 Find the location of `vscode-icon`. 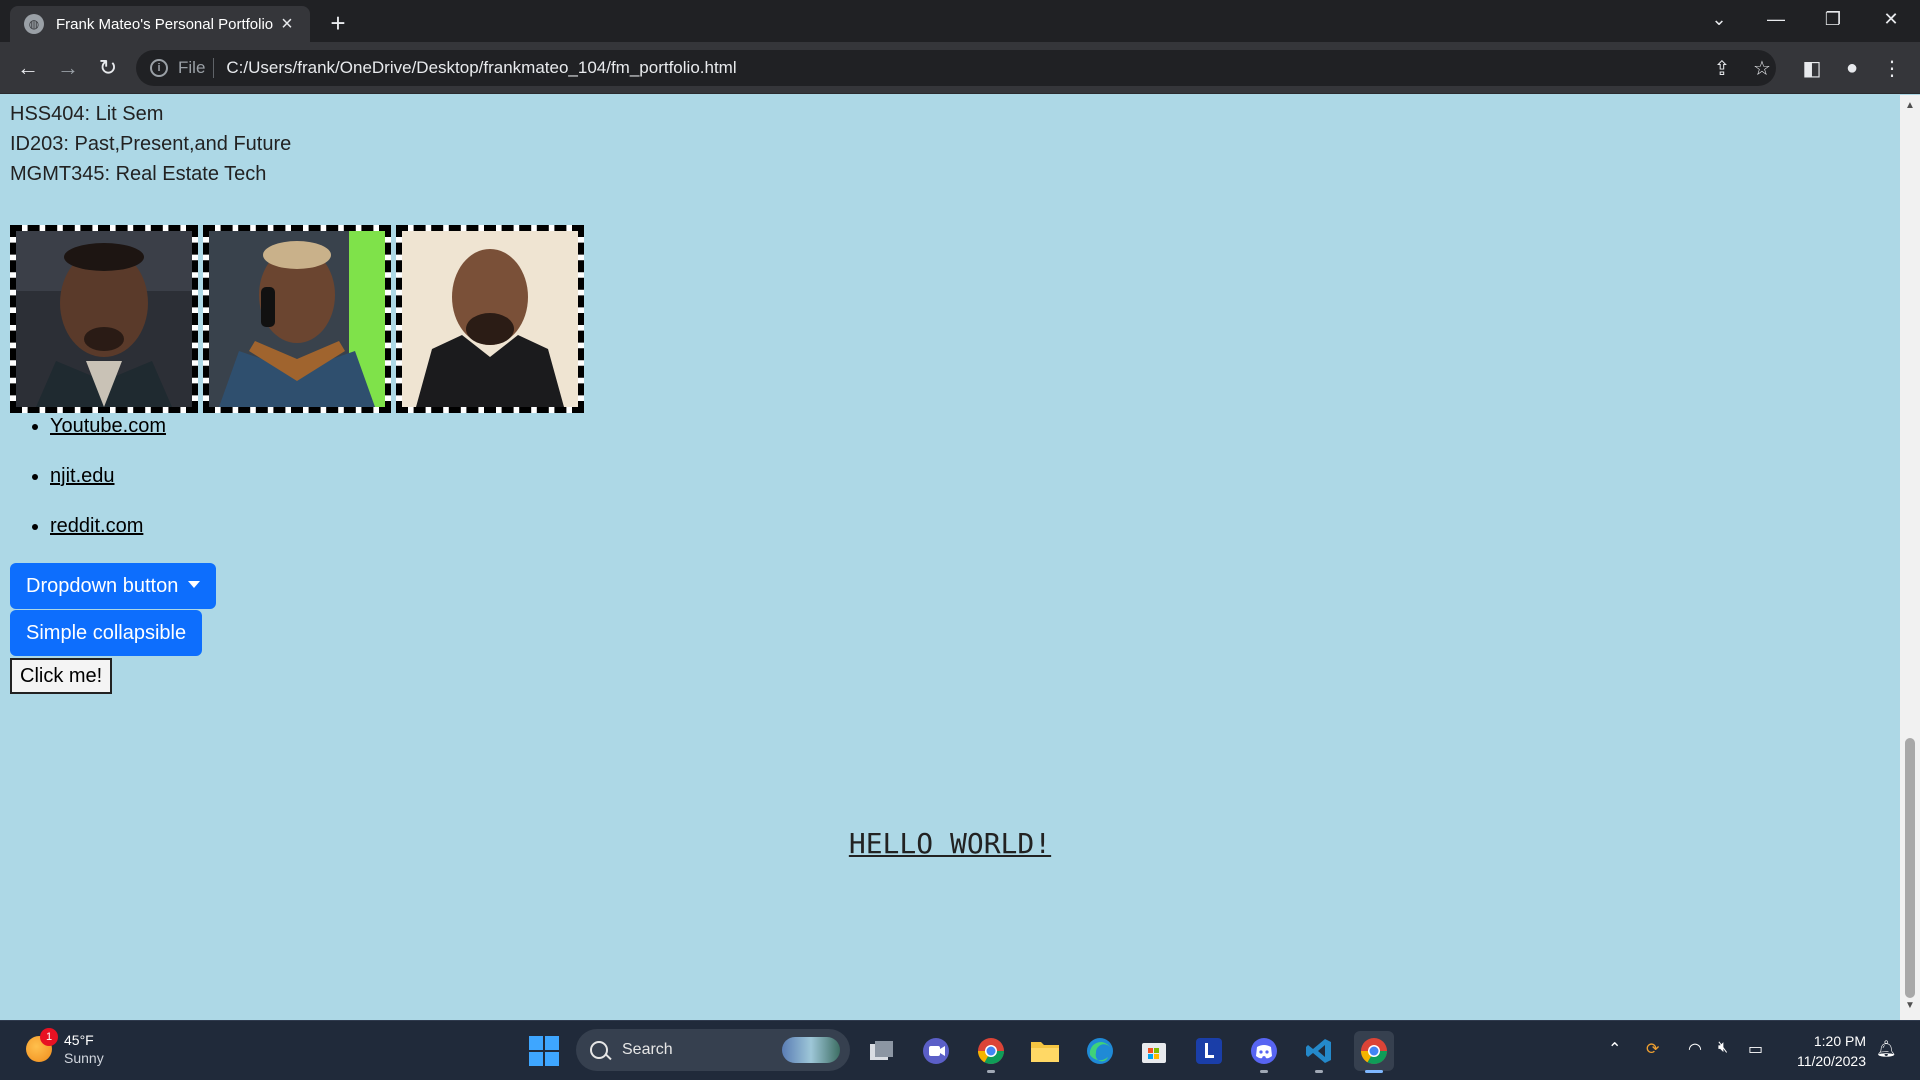

vscode-icon is located at coordinates (1319, 1052).